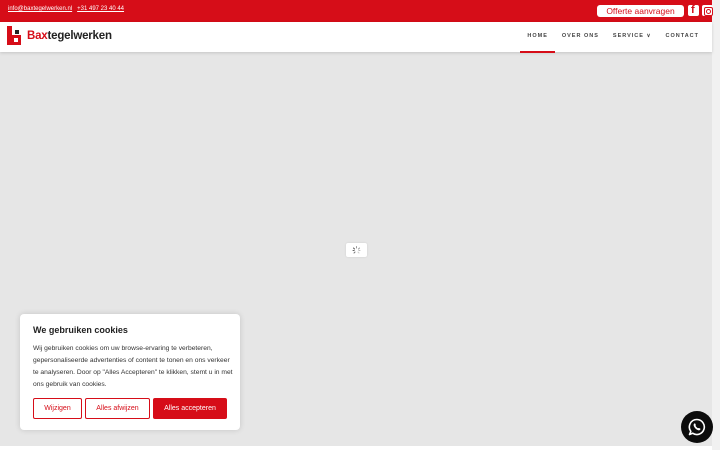 Image resolution: width=720 pixels, height=450 pixels. What do you see at coordinates (356, 250) in the screenshot?
I see `loading-spinner-icon` at bounding box center [356, 250].